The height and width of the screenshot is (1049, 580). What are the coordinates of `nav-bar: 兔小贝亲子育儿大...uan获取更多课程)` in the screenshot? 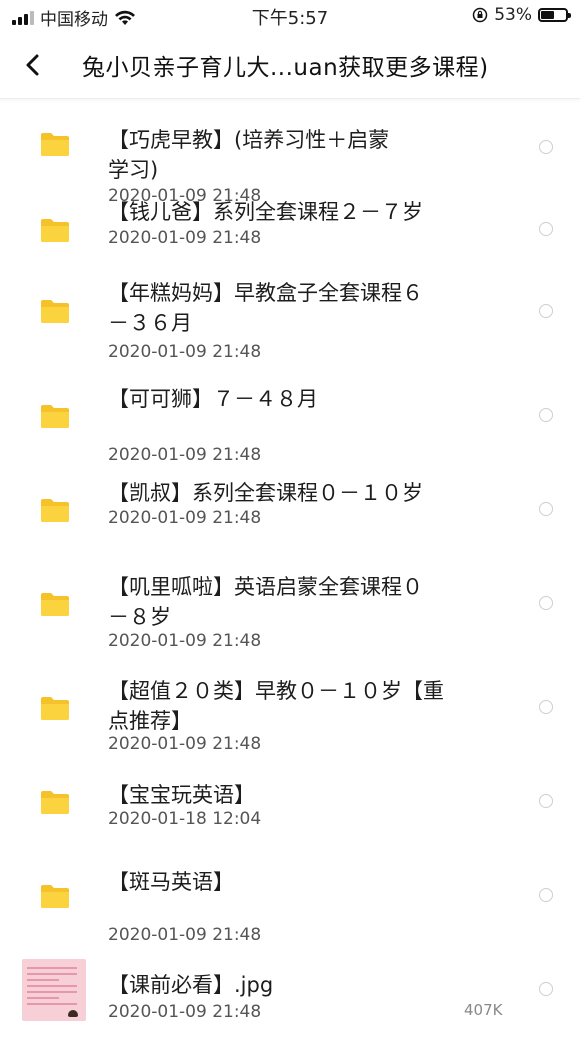 It's located at (290, 65).